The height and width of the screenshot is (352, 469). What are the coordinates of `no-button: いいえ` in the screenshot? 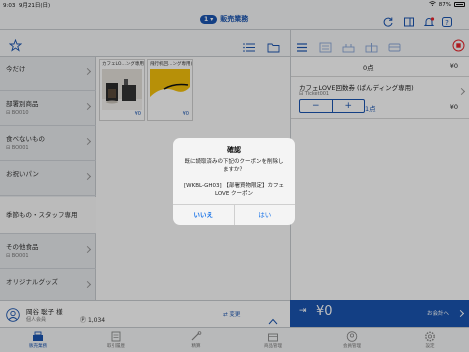 It's located at (204, 215).